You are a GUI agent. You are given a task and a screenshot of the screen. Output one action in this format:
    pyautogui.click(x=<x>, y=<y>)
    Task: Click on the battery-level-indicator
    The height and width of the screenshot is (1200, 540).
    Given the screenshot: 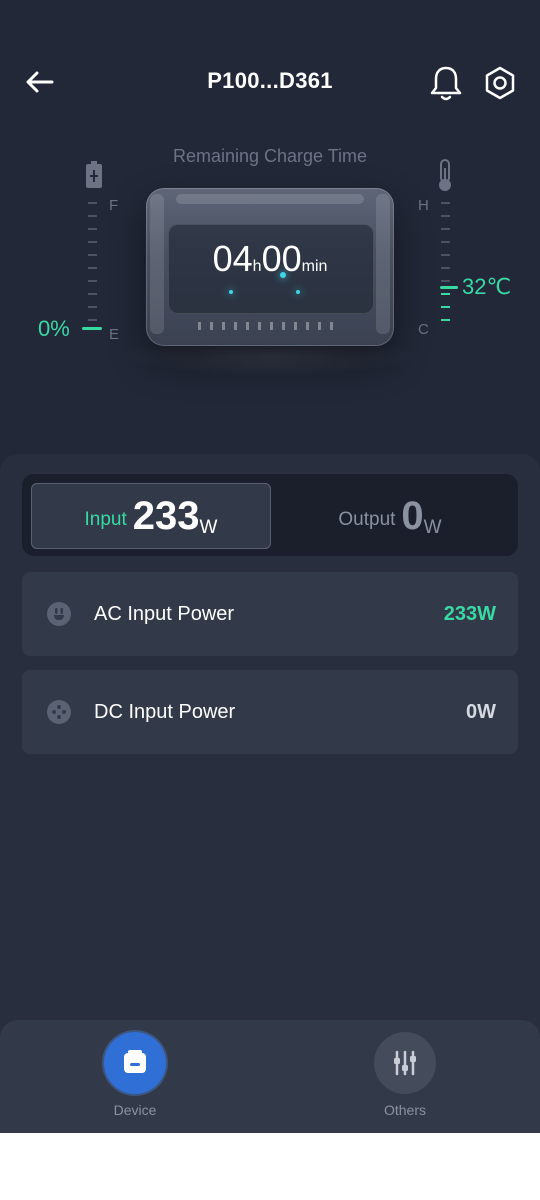 What is the action you would take?
    pyautogui.click(x=92, y=328)
    